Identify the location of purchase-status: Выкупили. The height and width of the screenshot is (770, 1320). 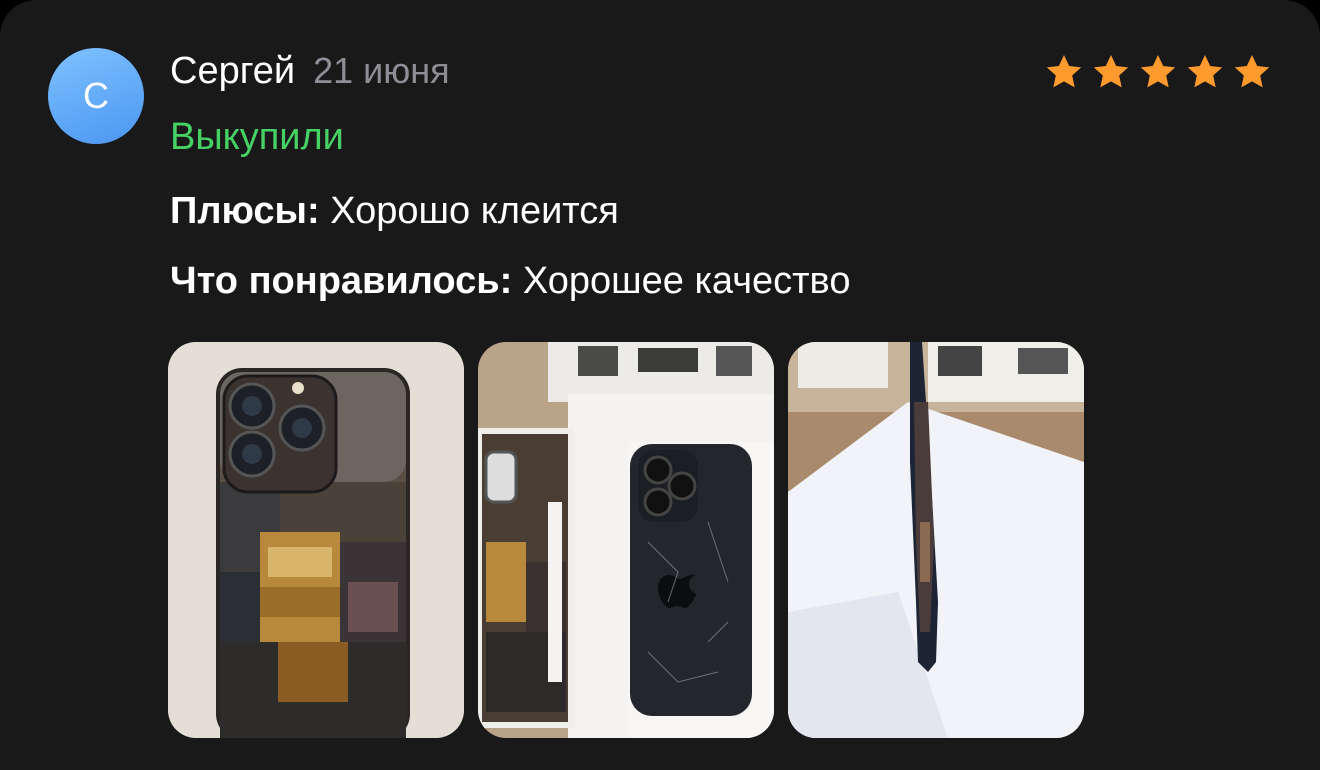
(257, 137).